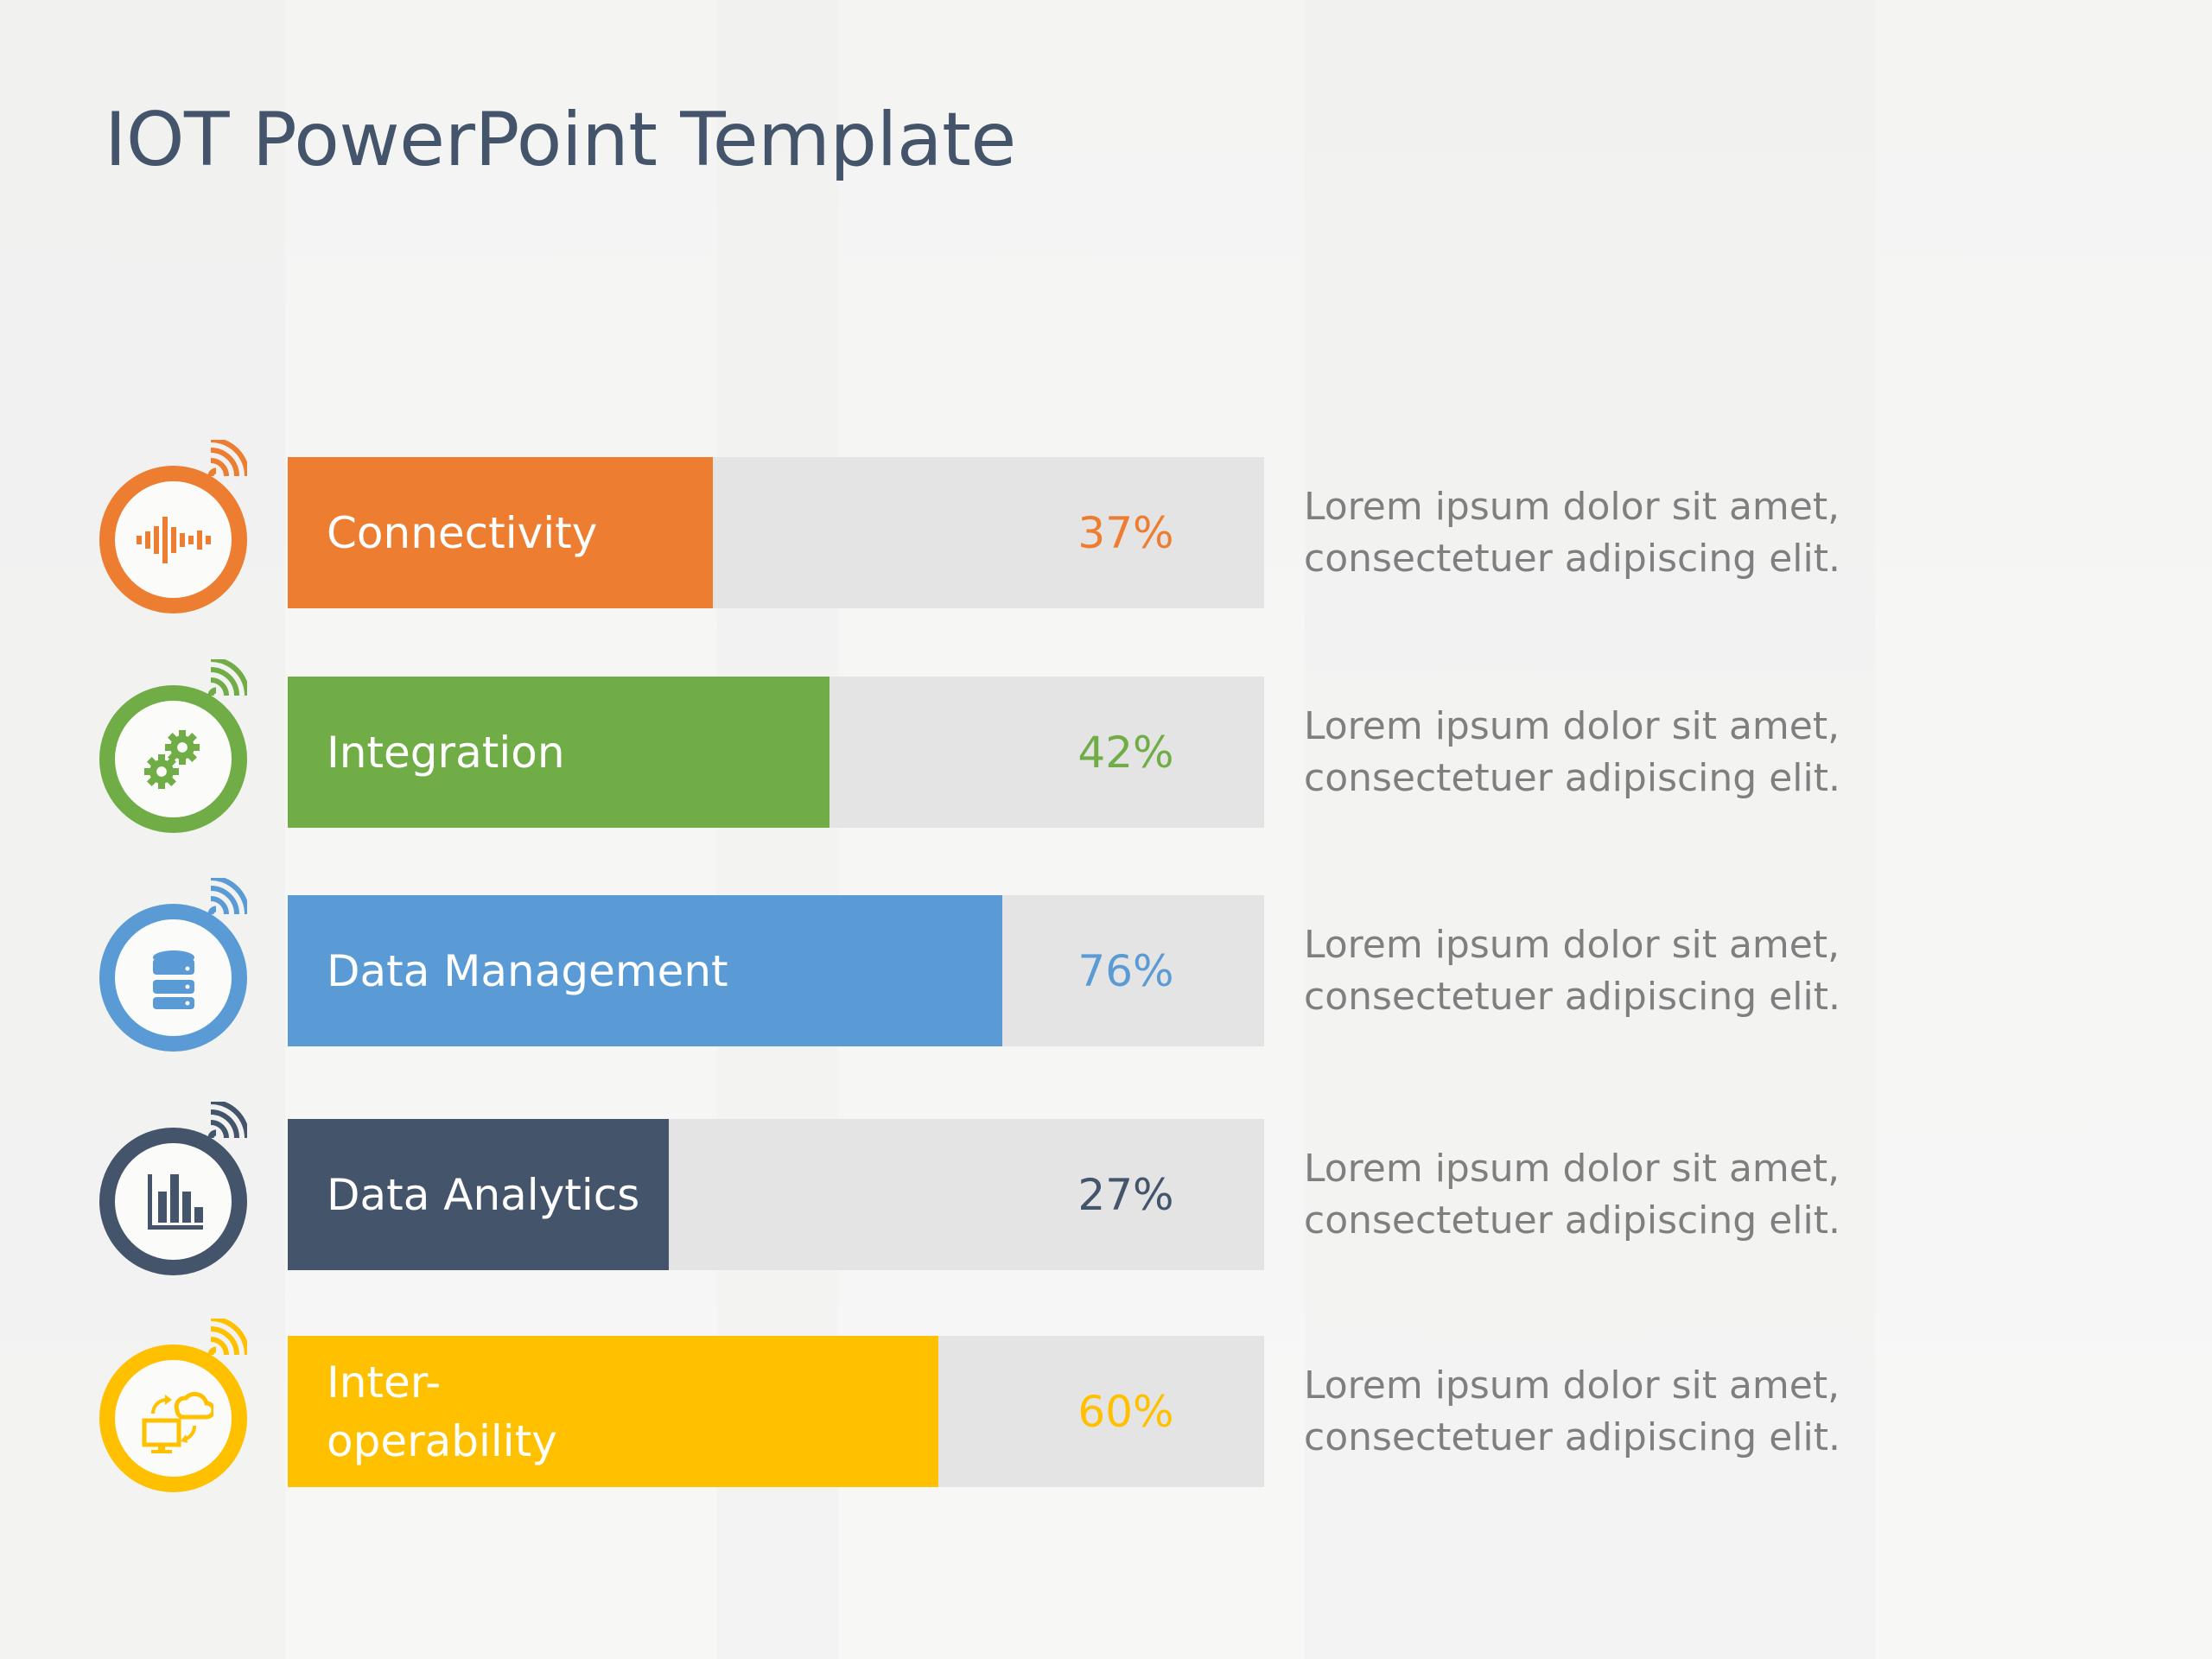 This screenshot has width=2212, height=1659. I want to click on category-label: Connectivity, so click(462, 532).